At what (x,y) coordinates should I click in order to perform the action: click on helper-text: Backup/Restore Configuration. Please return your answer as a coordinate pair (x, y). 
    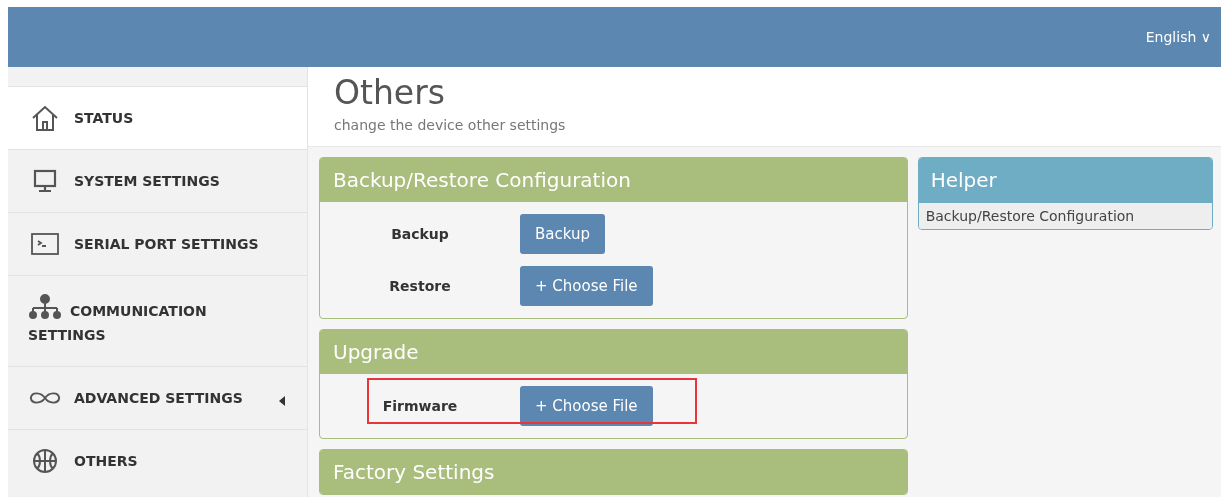
    Looking at the image, I should click on (1065, 215).